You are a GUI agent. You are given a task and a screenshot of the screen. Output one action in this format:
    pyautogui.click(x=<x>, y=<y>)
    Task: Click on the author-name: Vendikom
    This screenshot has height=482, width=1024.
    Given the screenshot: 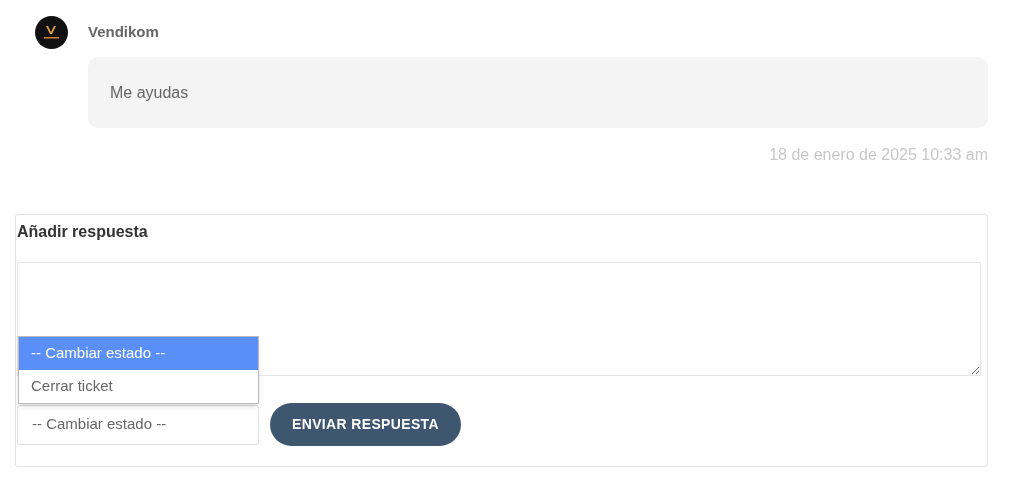 What is the action you would take?
    pyautogui.click(x=123, y=32)
    